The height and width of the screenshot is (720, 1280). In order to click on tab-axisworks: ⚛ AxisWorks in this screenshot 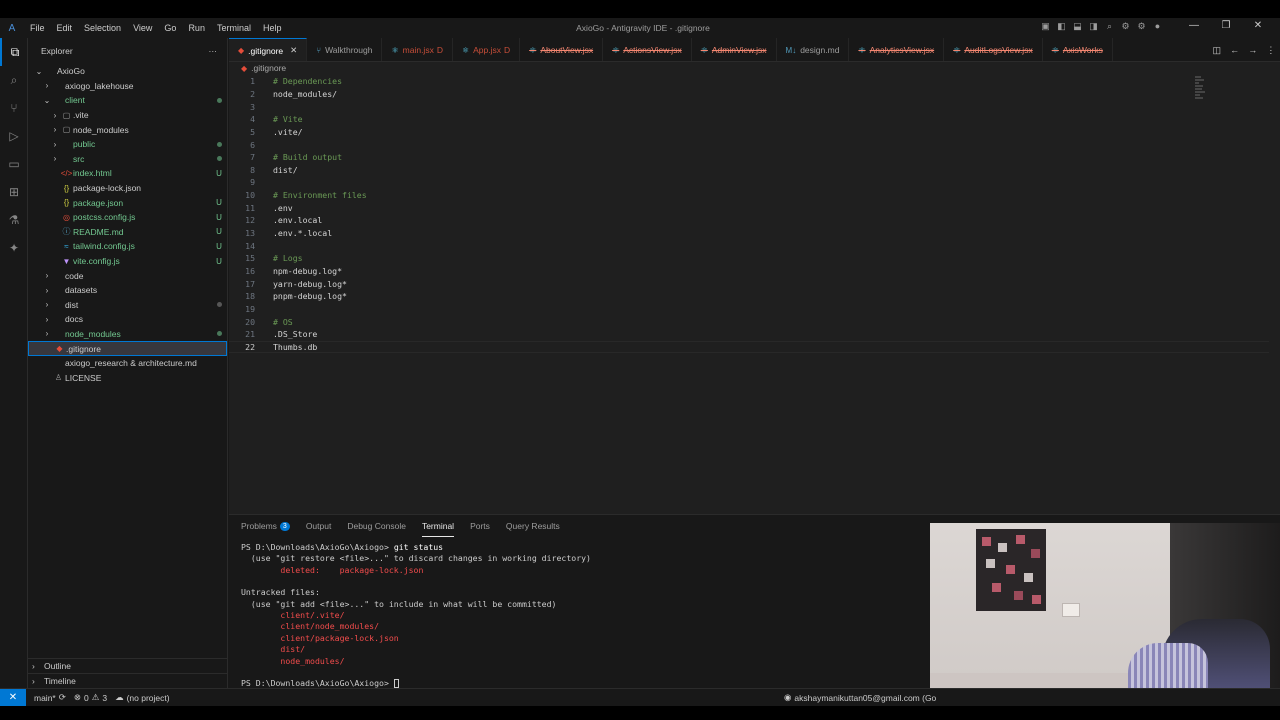, I will do `click(1078, 49)`.